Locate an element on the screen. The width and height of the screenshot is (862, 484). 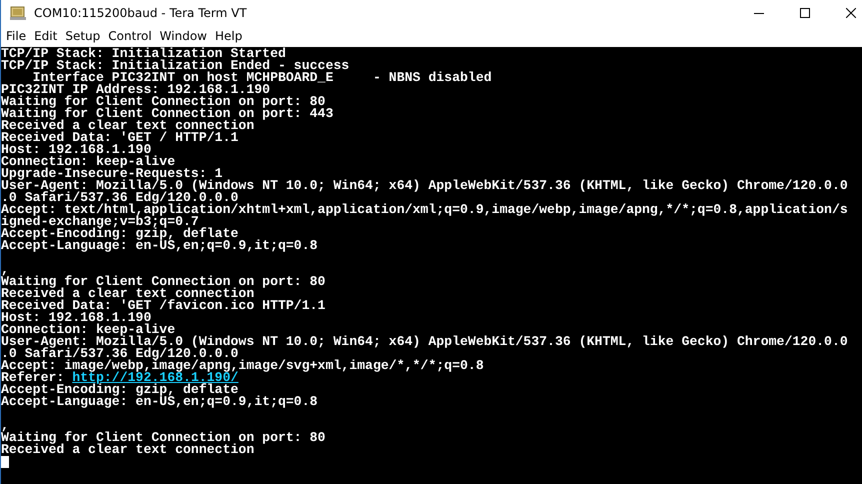
terminal-line: Waiting for Client Connection on port: 443 is located at coordinates (167, 114).